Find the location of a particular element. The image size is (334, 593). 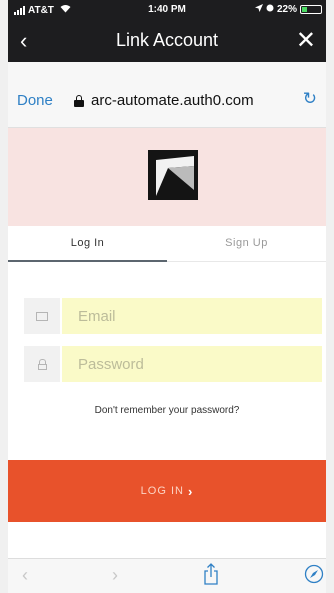

browser-back-icon: ‹ is located at coordinates (25, 575).